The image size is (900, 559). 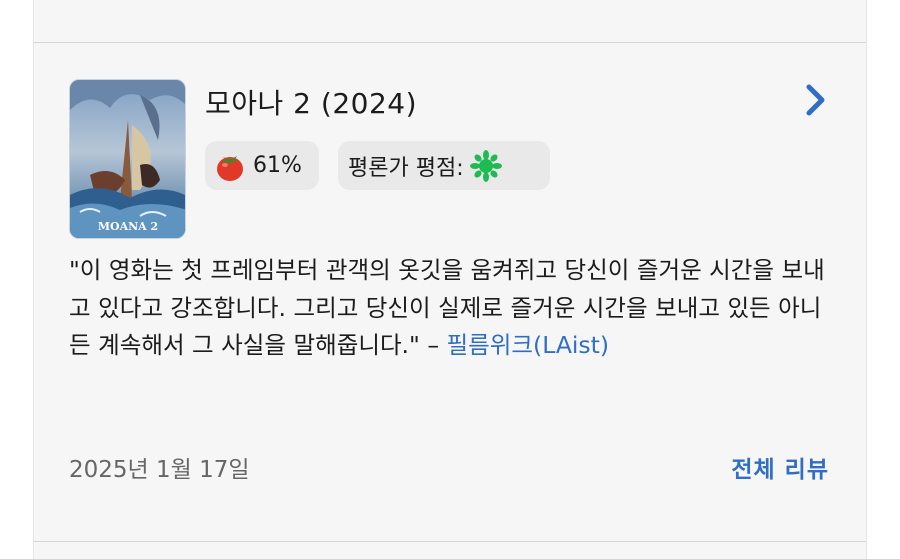 I want to click on review-date: 2025년 1월 17일, so click(x=159, y=470).